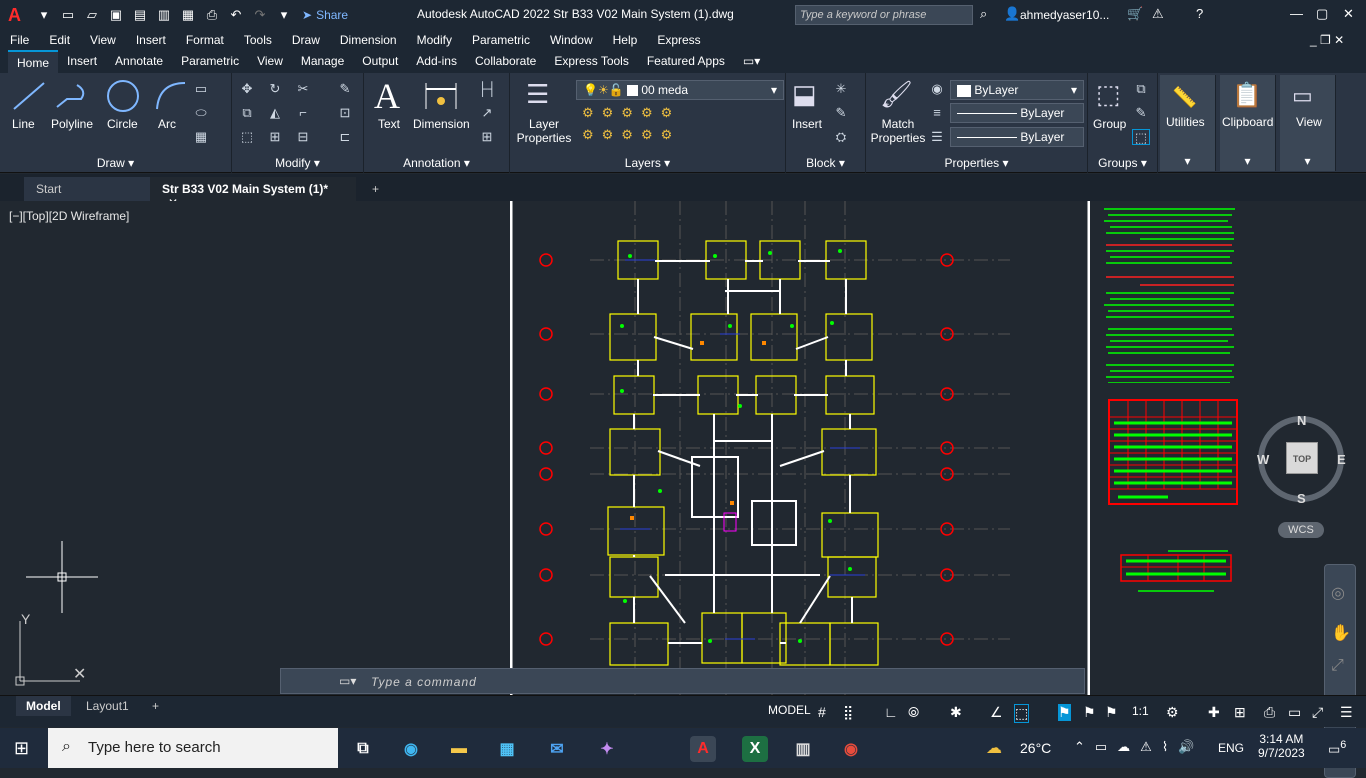 The width and height of the screenshot is (1366, 778). Describe the element at coordinates (647, 163) in the screenshot. I see `layers-panel-label: Layers ▾` at that location.